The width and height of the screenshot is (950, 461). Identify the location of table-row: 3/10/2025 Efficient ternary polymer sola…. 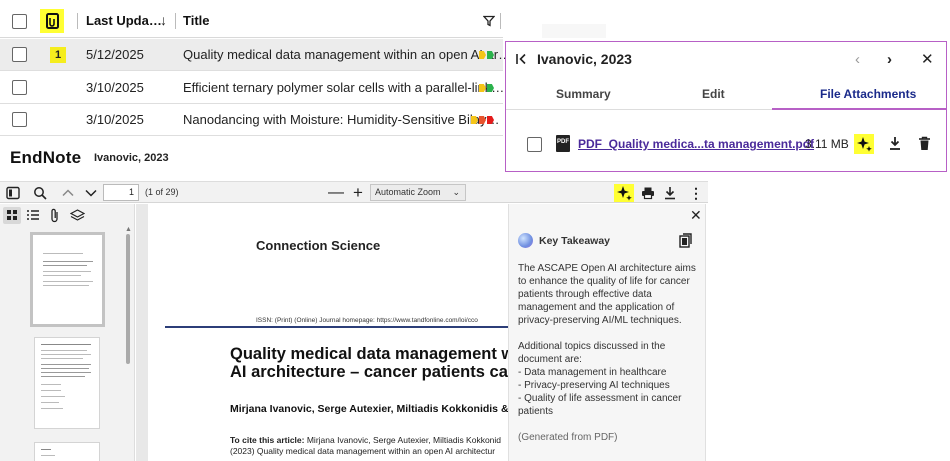
(252, 88).